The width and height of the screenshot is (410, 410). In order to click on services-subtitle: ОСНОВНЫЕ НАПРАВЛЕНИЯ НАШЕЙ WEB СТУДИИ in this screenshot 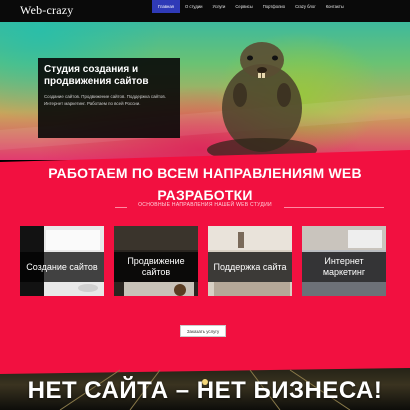, I will do `click(205, 205)`.